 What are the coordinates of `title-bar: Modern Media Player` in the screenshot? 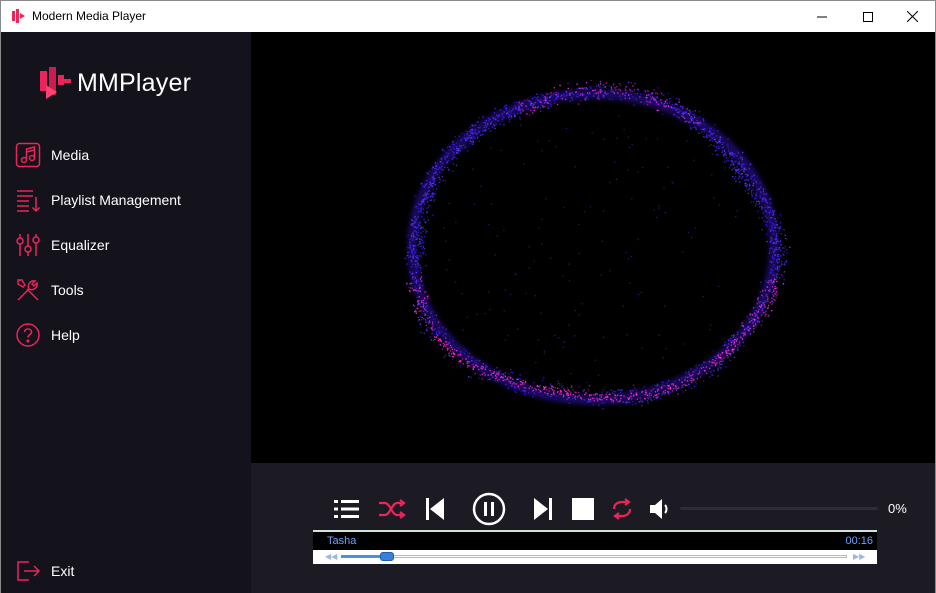 It's located at (468, 16).